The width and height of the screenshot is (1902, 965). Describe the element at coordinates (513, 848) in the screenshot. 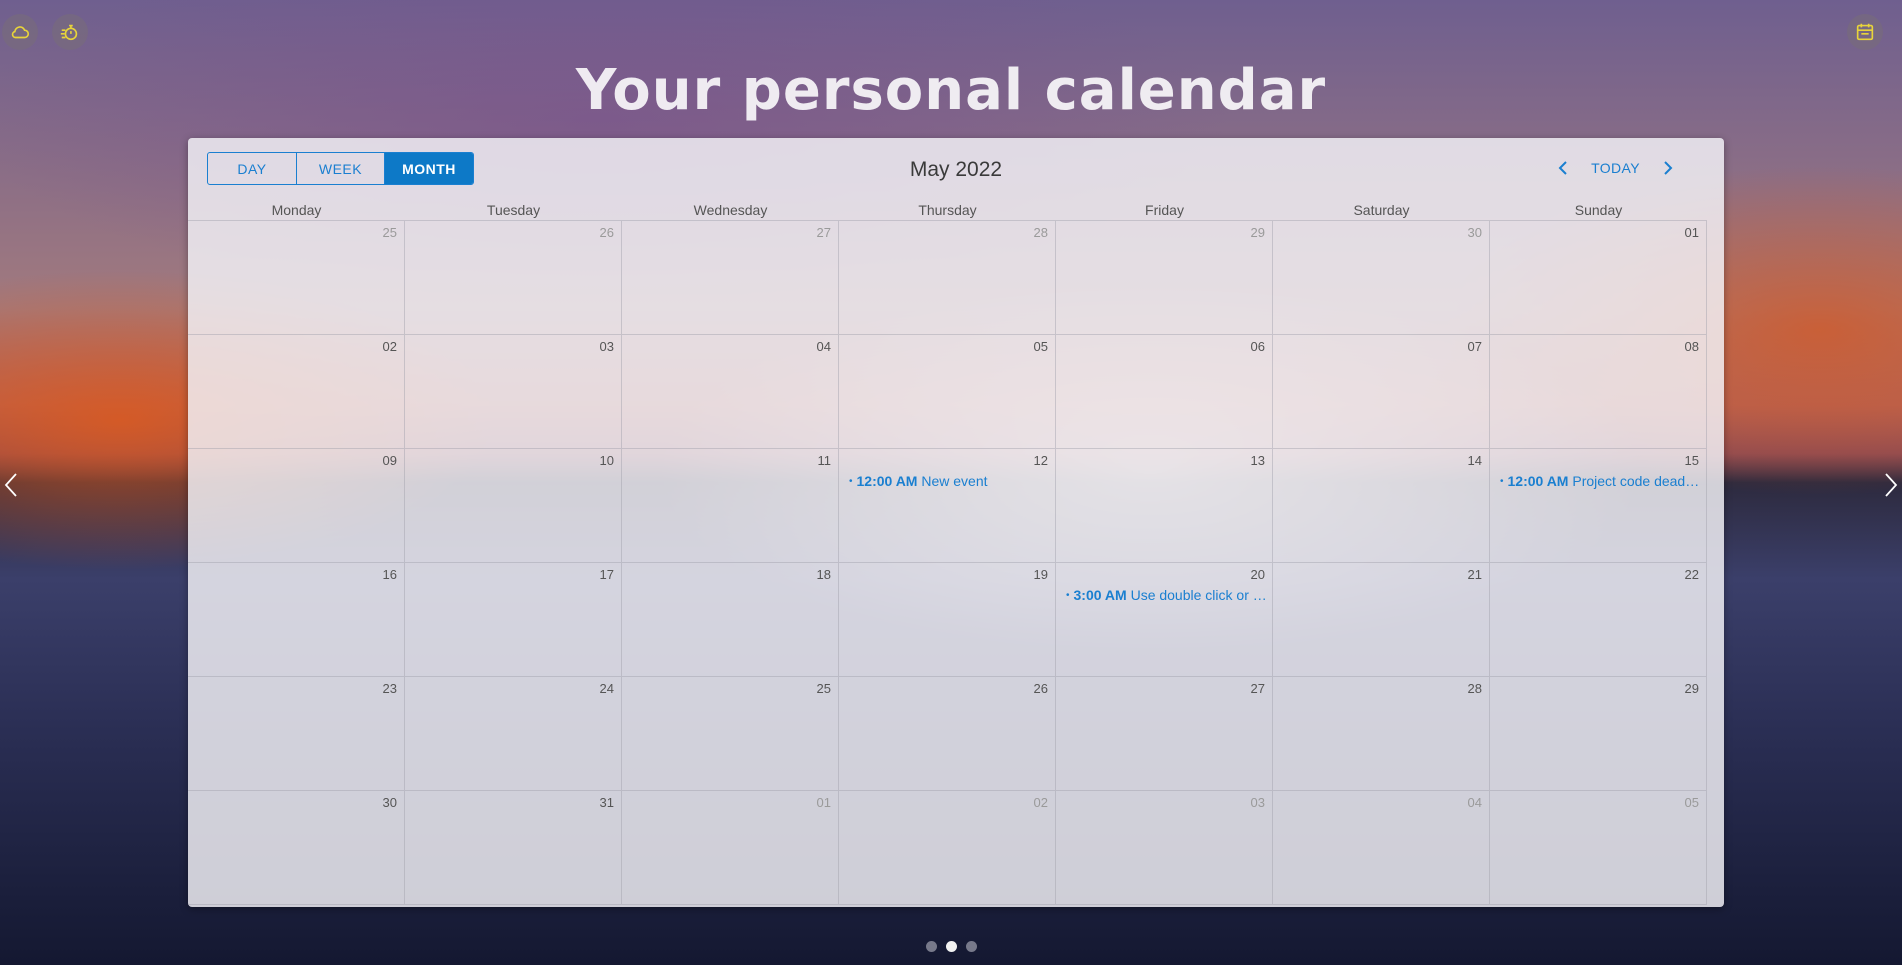

I see `day-cell: 31` at that location.